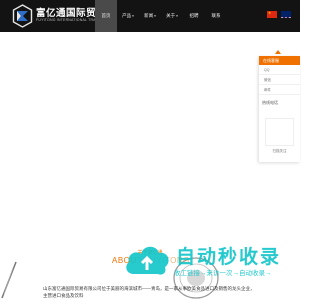 The image size is (320, 300). Describe the element at coordinates (68, 20) in the screenshot. I see `company-subtitle: FUYITONG INTERNATIONAL TRADE` at that location.